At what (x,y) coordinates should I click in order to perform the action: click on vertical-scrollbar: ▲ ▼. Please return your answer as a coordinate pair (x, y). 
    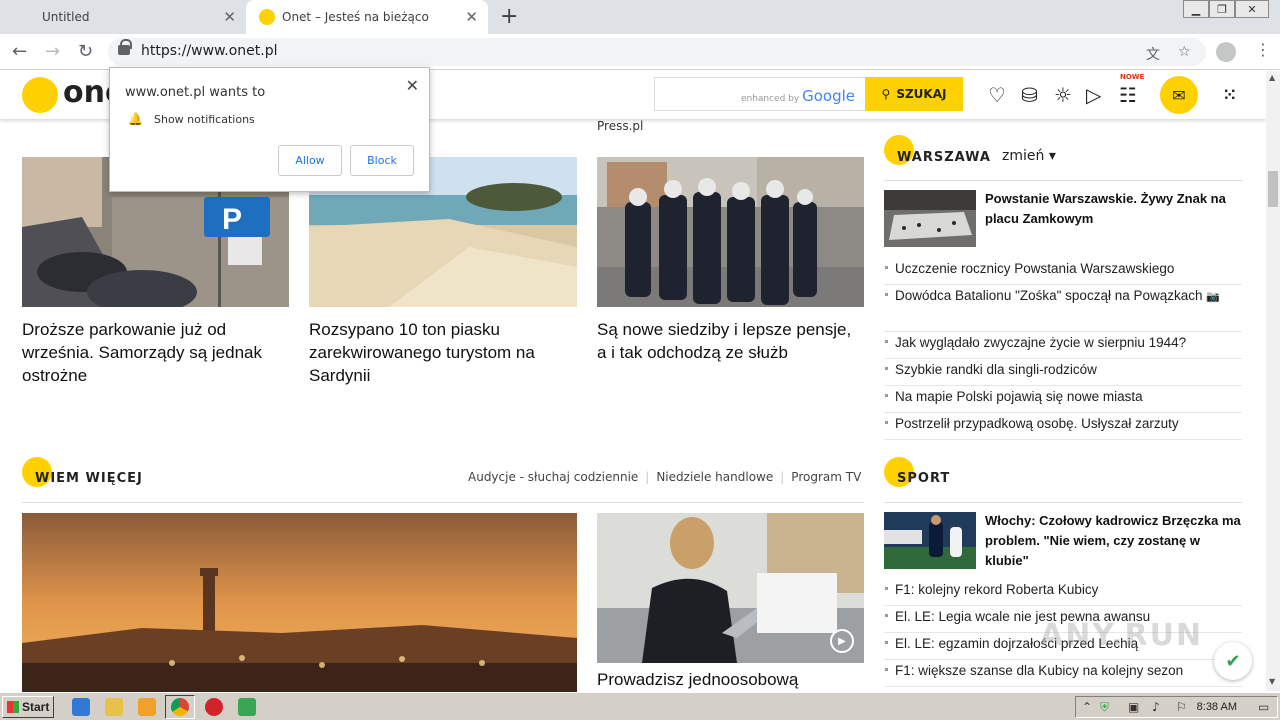
    Looking at the image, I should click on (1273, 381).